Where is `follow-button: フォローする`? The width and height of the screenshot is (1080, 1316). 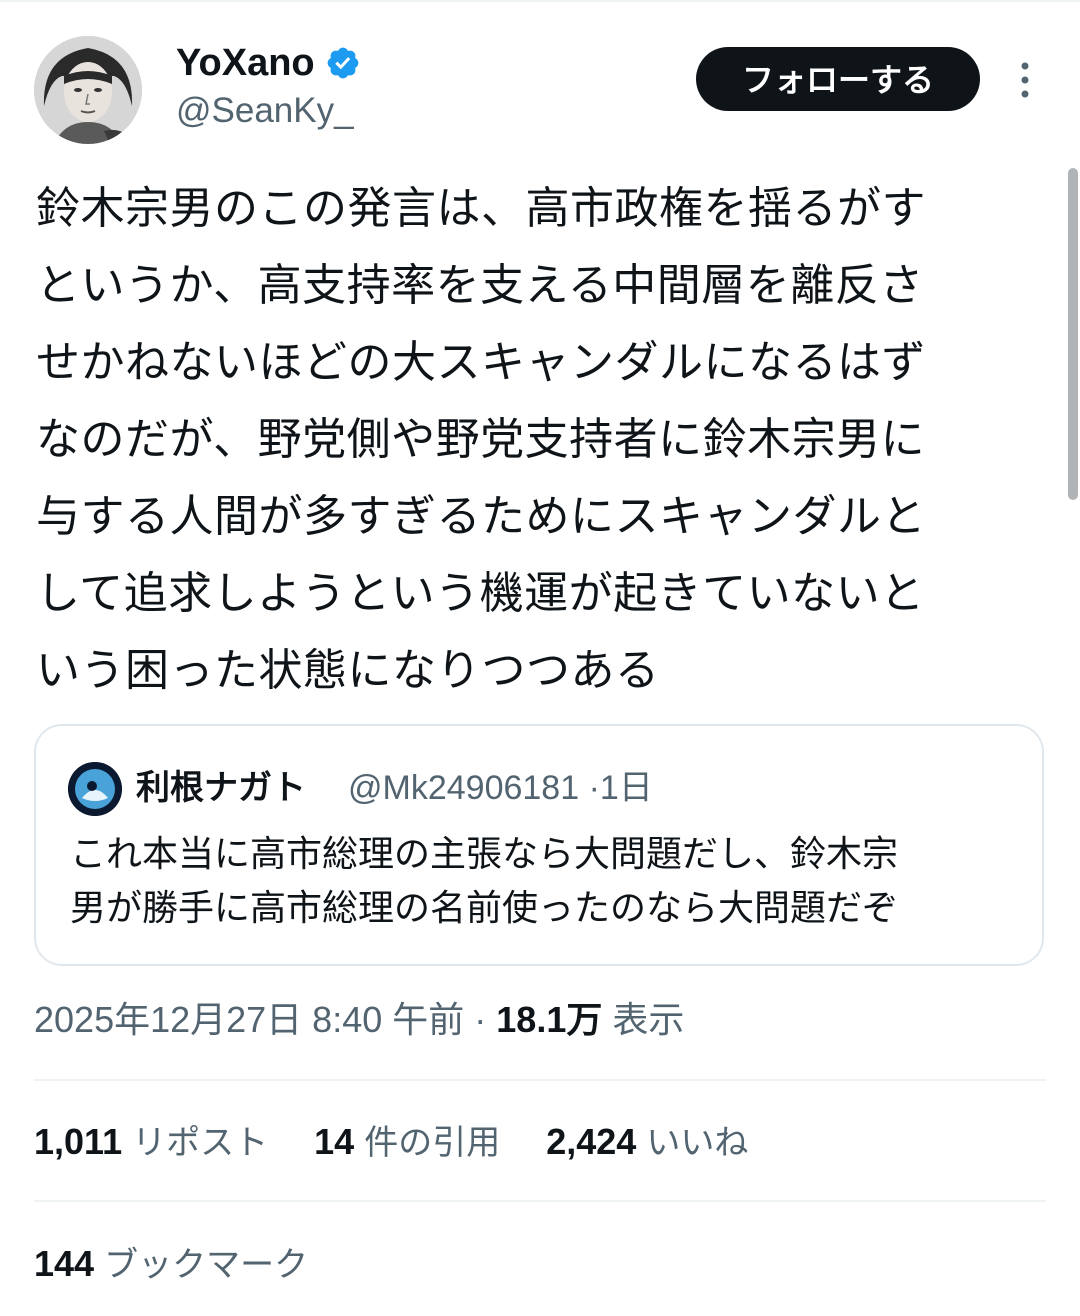
follow-button: フォローする is located at coordinates (838, 79).